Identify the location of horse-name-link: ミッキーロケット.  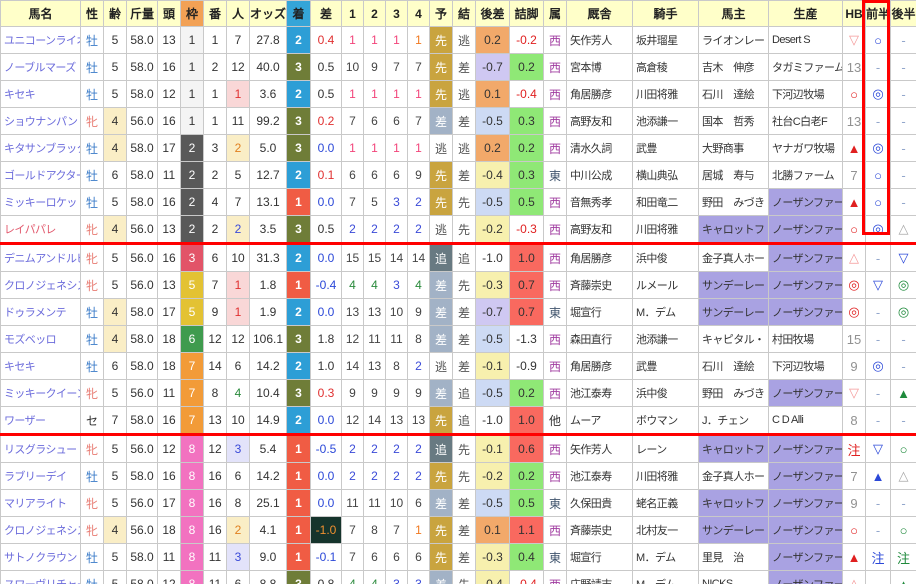
(40, 202).